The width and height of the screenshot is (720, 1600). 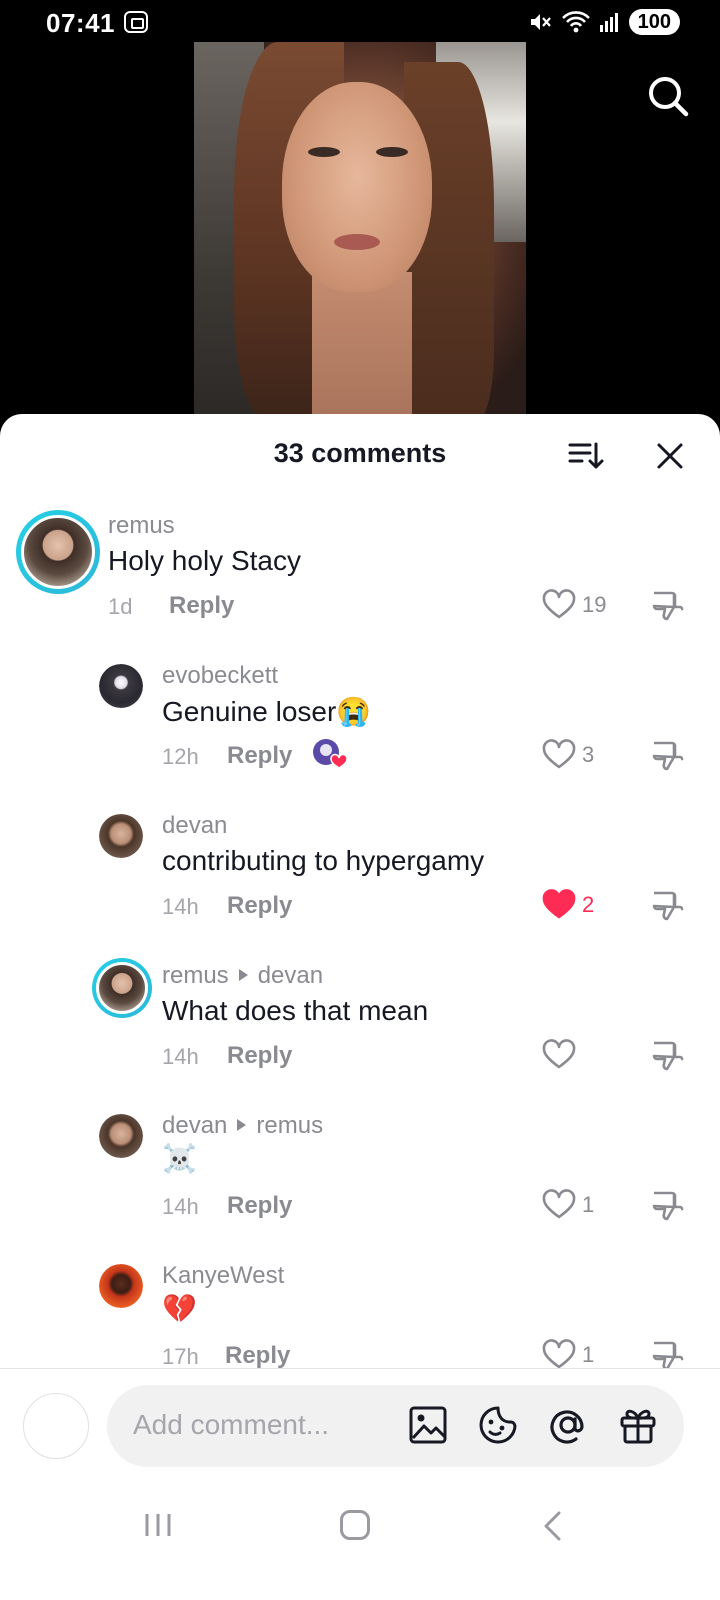 What do you see at coordinates (180, 756) in the screenshot?
I see `comment-time: 12h` at bounding box center [180, 756].